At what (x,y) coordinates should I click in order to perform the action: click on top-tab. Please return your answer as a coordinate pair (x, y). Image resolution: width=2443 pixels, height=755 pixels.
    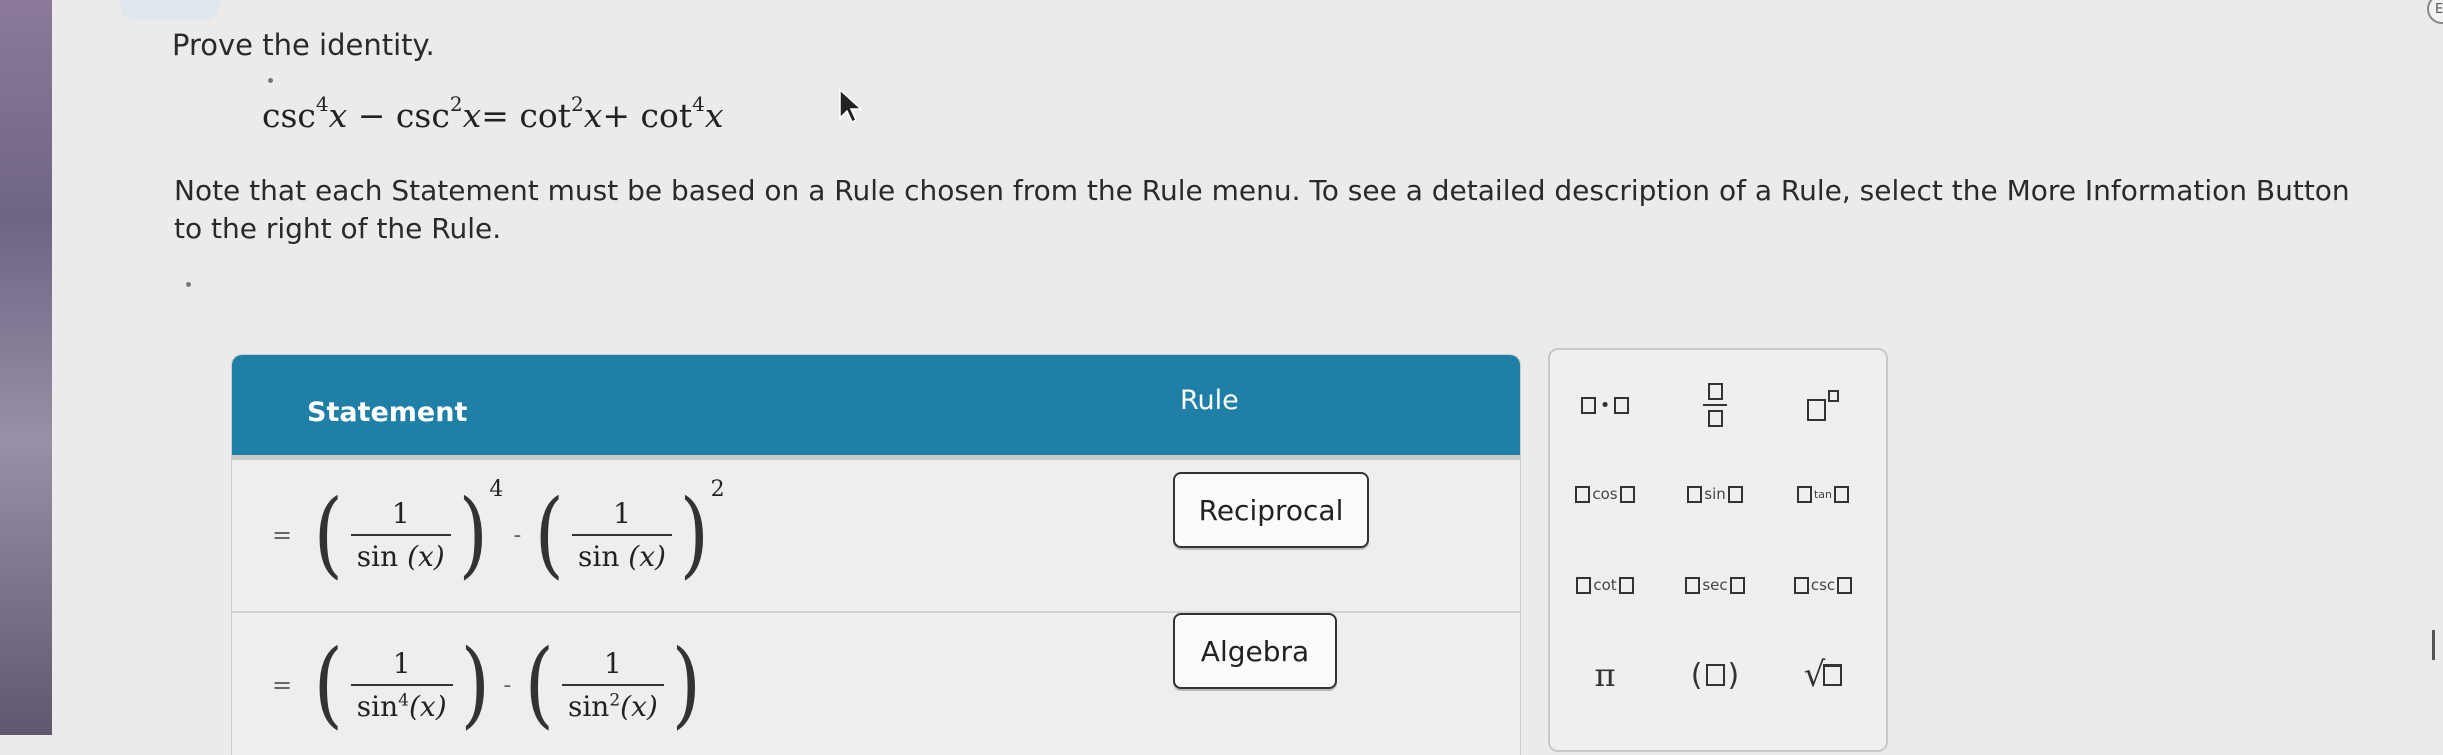
    Looking at the image, I should click on (170, 10).